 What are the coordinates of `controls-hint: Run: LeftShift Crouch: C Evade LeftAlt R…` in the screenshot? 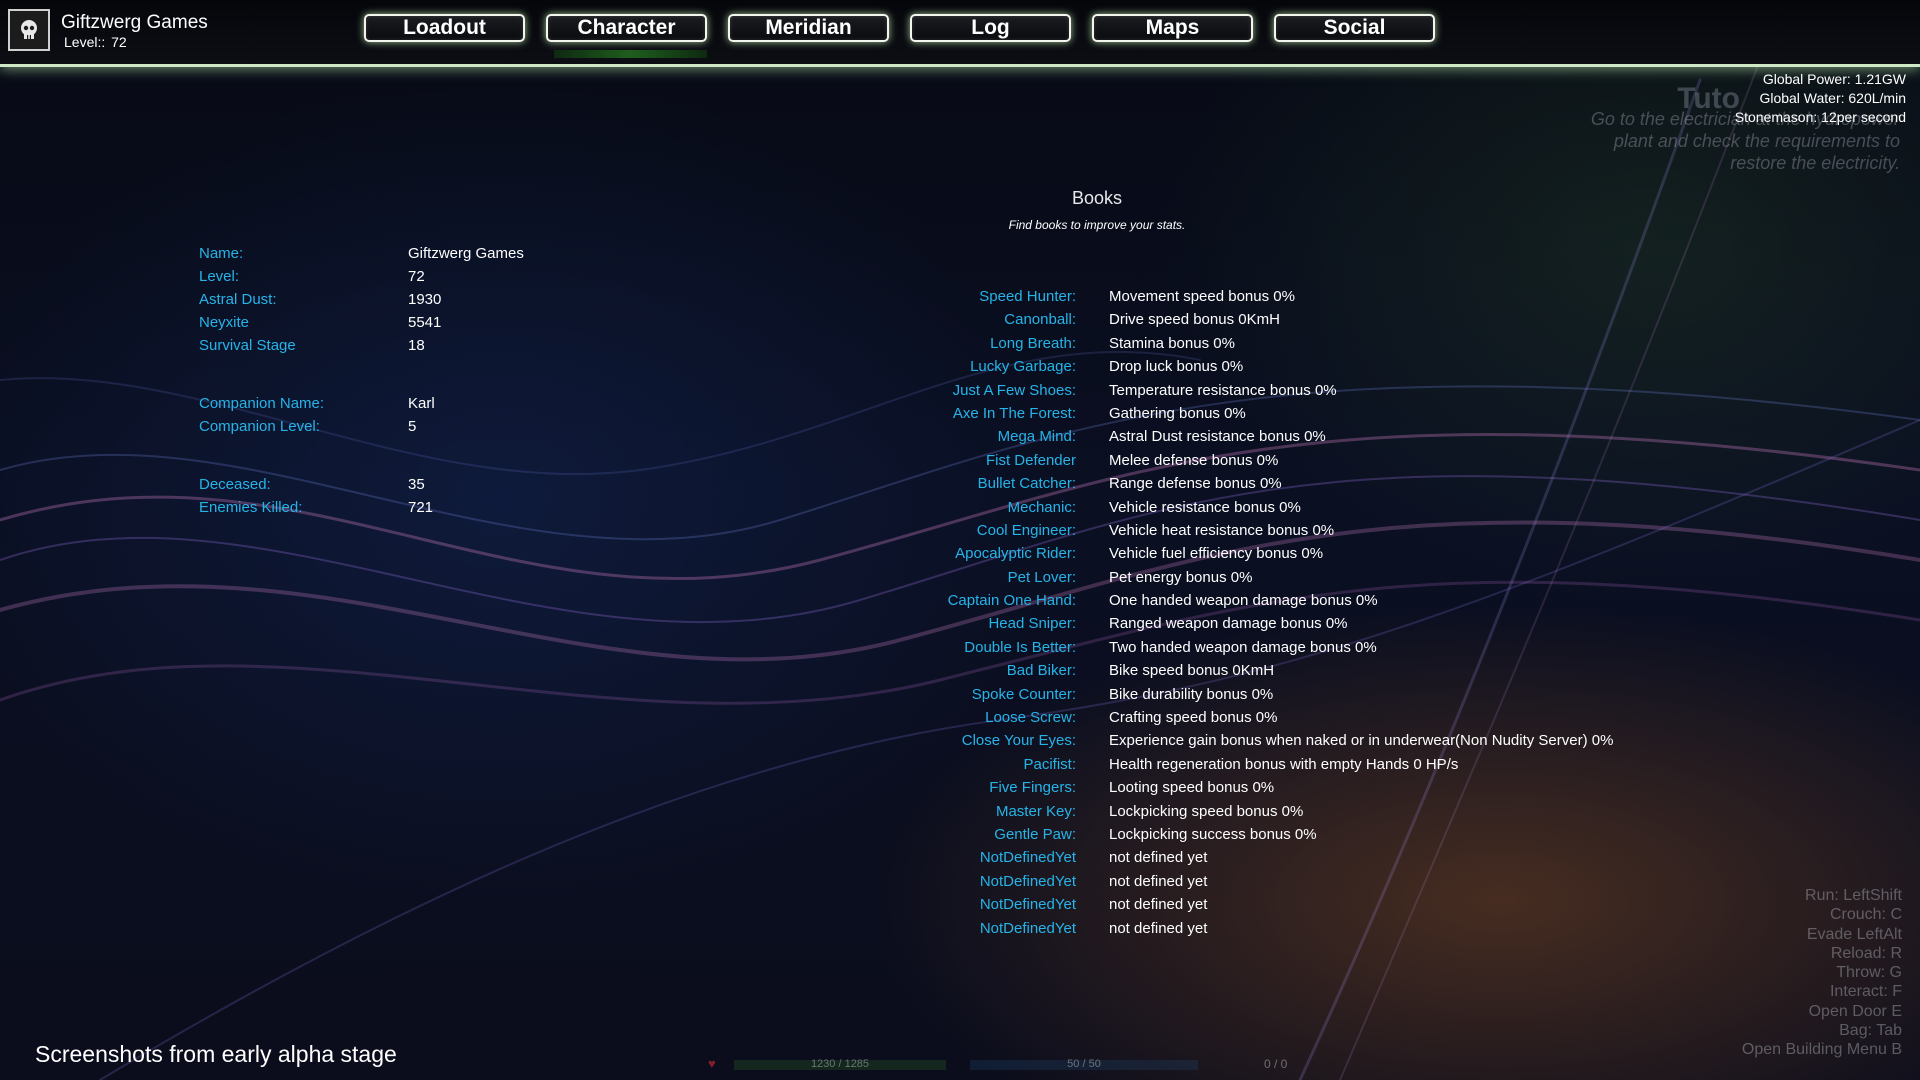 It's located at (1822, 973).